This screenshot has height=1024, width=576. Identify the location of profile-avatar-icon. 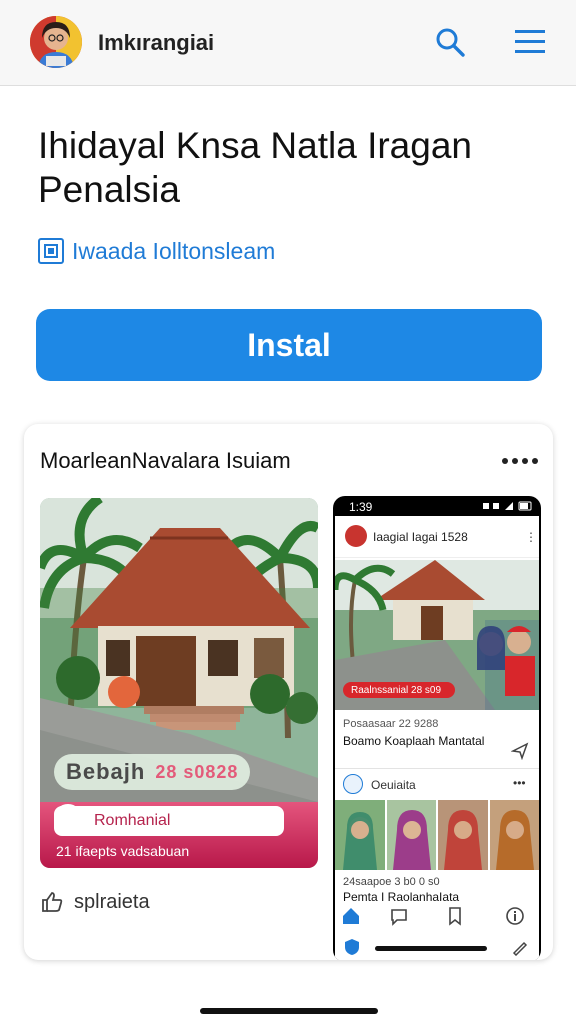
(56, 42).